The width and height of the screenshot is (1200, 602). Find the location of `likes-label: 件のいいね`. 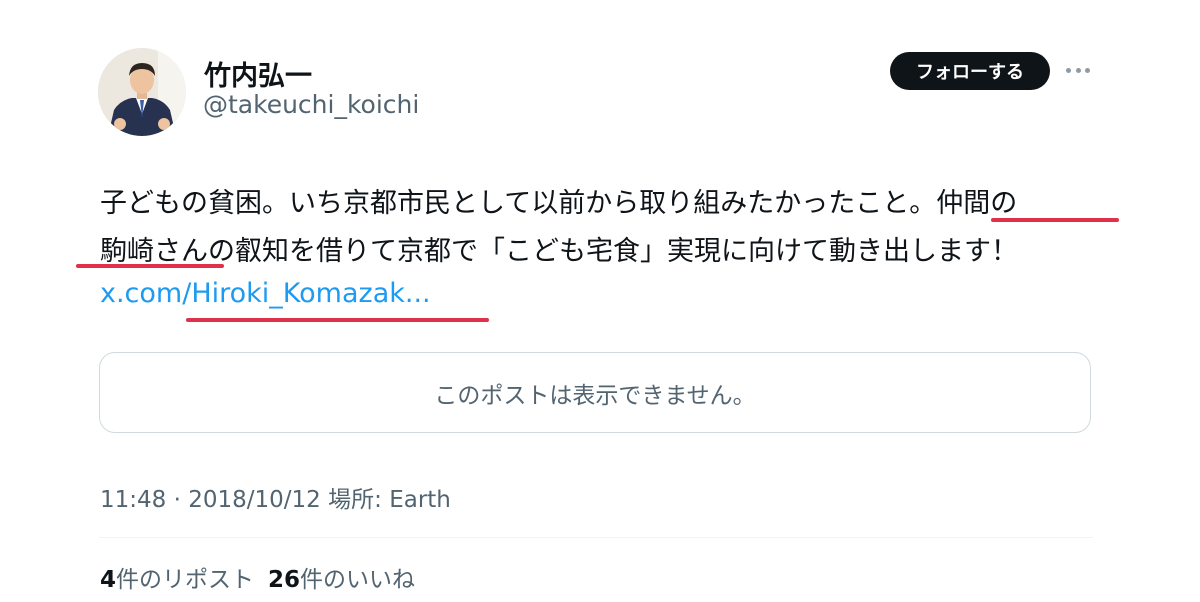

likes-label: 件のいいね is located at coordinates (358, 580).